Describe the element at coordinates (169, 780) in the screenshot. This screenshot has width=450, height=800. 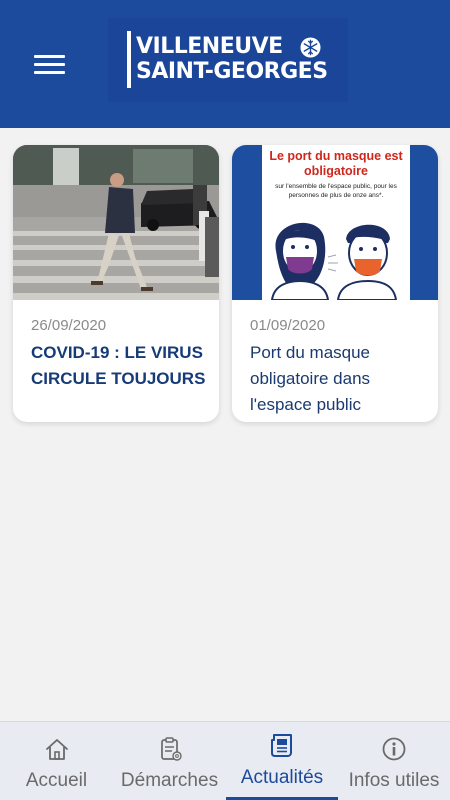
I see `nav-label: Démarches` at that location.